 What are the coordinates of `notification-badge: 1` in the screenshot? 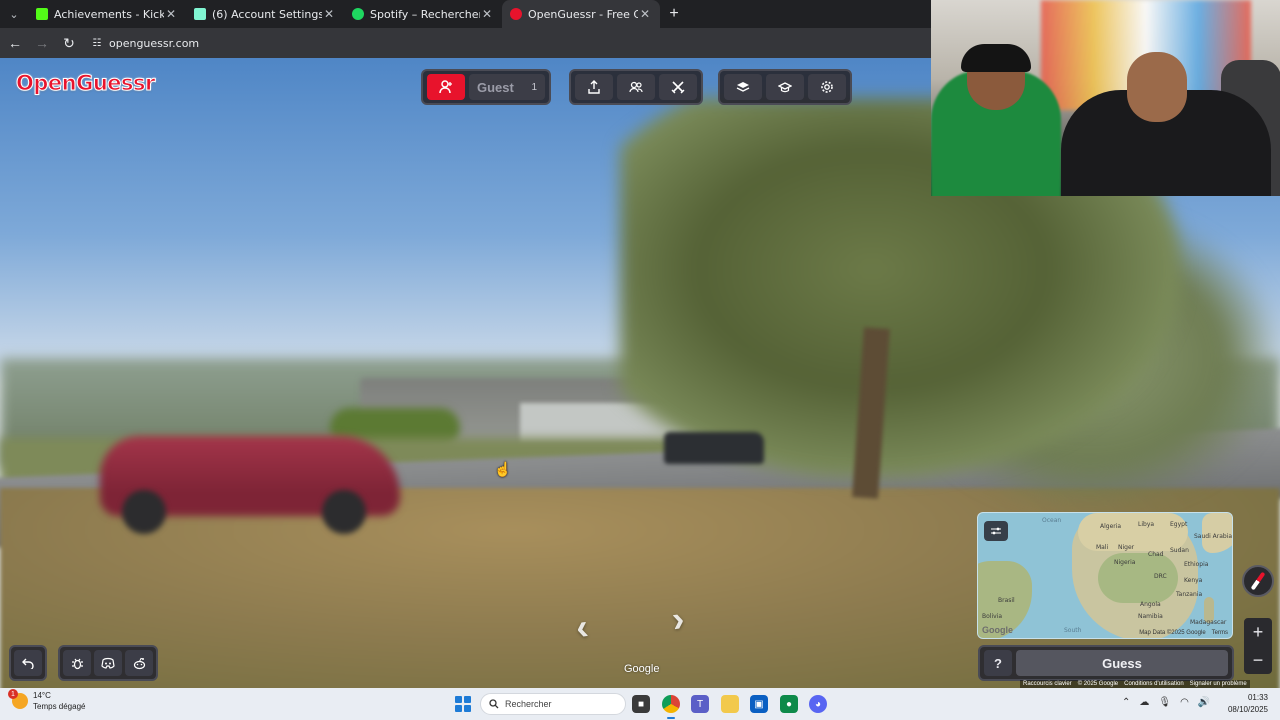 It's located at (13, 694).